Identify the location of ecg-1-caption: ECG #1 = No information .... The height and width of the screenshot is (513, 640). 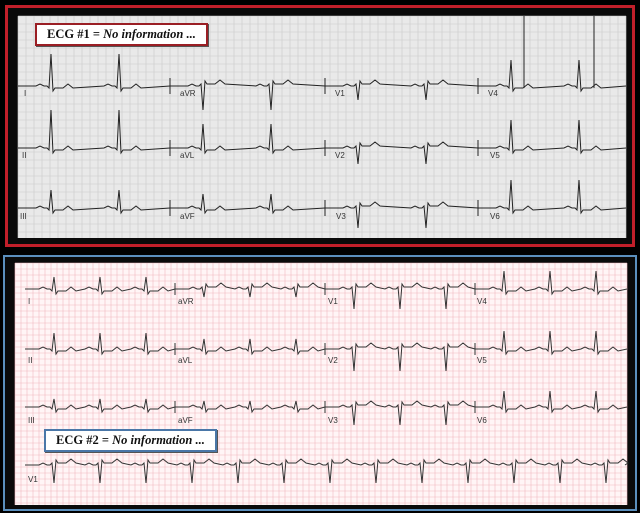
(121, 34).